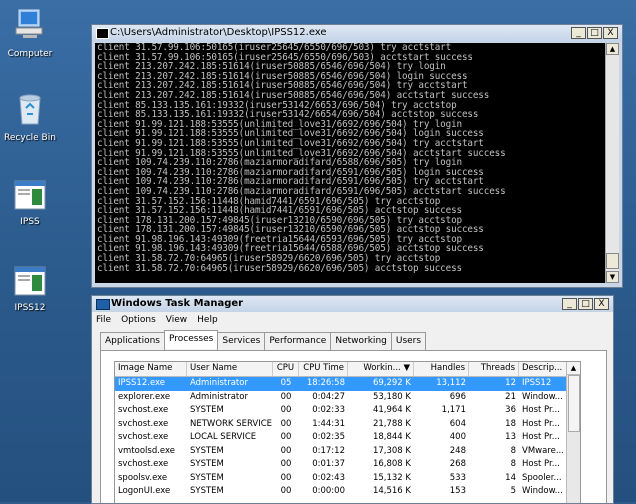 The image size is (636, 504). I want to click on menu-view: View, so click(176, 320).